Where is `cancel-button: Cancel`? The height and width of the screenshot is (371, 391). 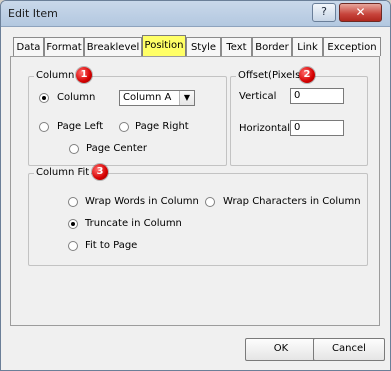
cancel-button: Cancel is located at coordinates (349, 349).